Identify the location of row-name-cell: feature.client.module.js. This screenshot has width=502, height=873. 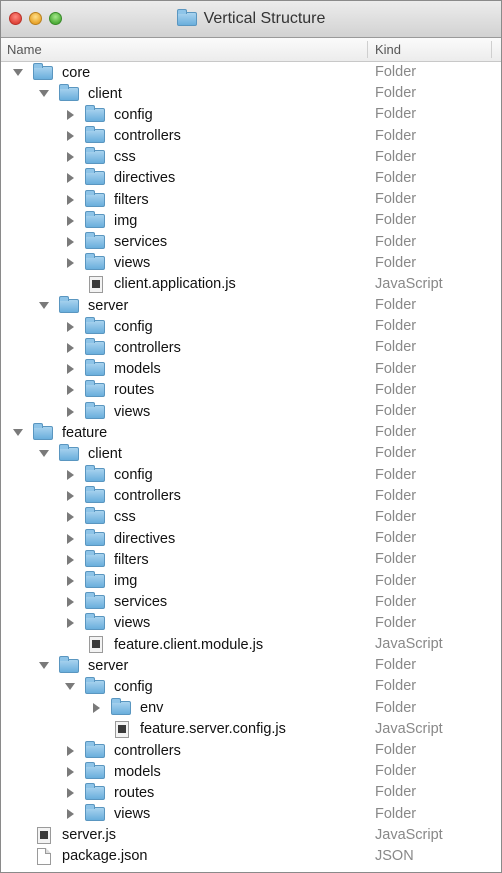
(164, 644).